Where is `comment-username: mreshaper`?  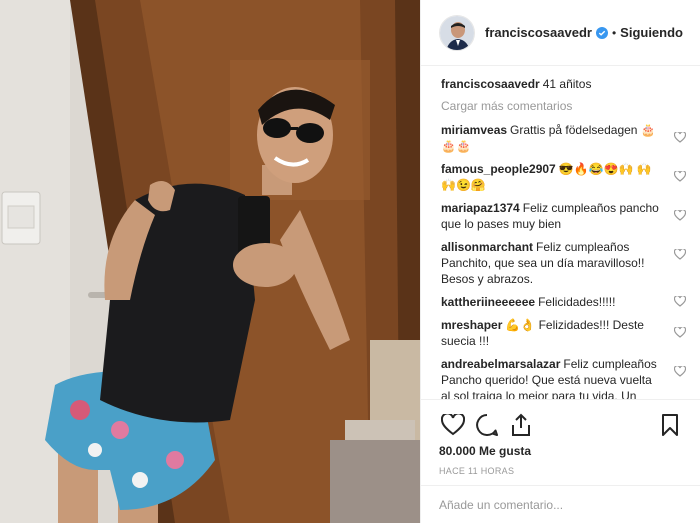 comment-username: mreshaper is located at coordinates (471, 325).